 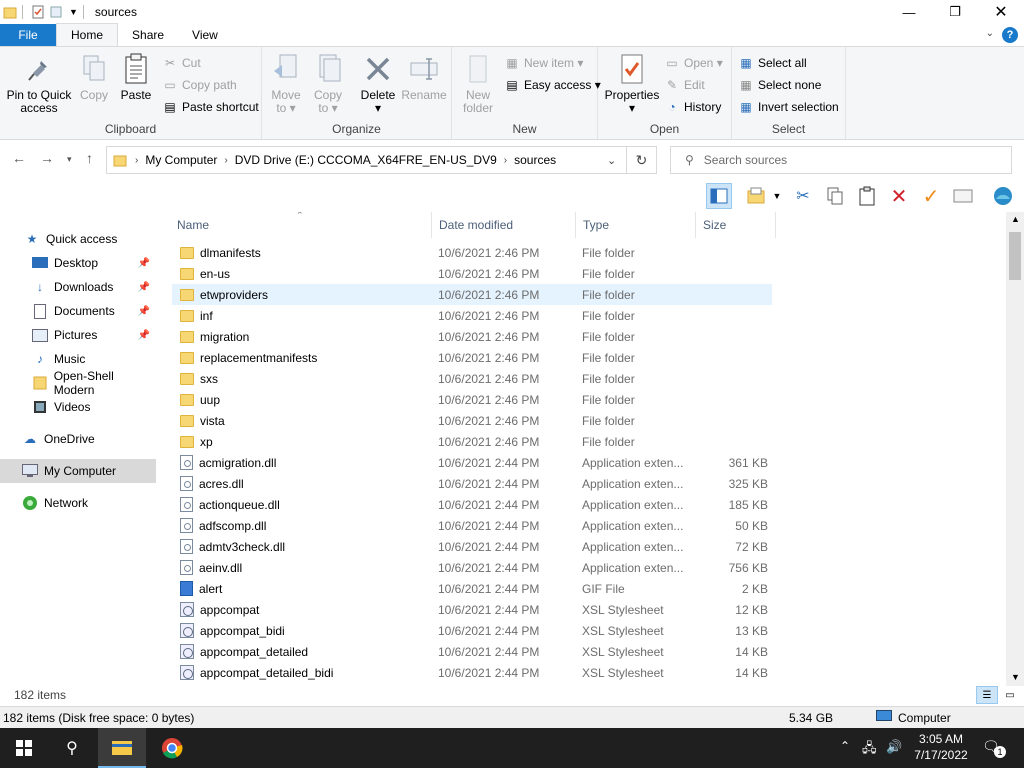 I want to click on nav-onedrive: ☁ OneDrive, so click(x=89, y=439).